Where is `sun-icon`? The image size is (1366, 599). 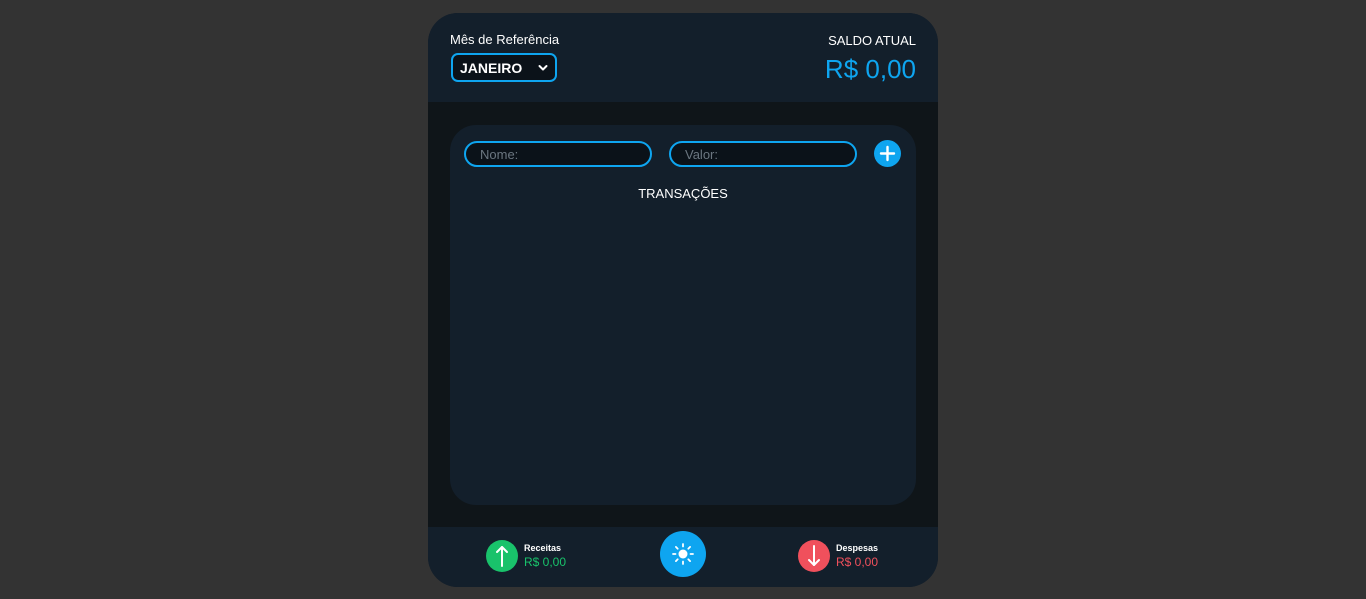
sun-icon is located at coordinates (683, 554).